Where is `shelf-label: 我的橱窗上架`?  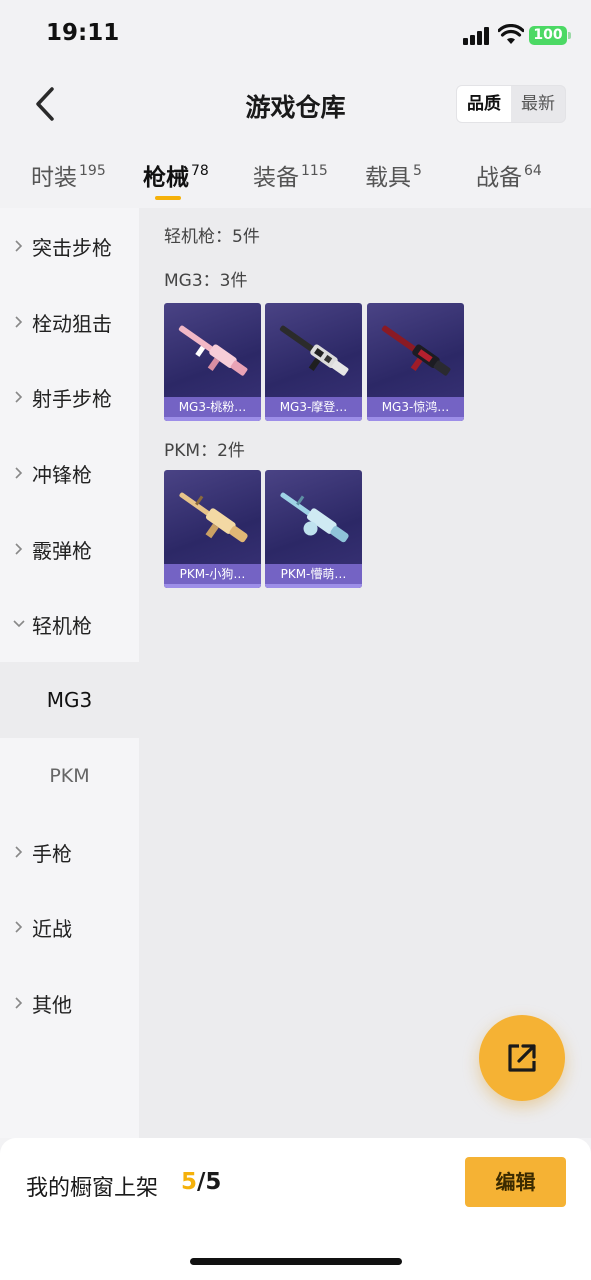
shelf-label: 我的橱窗上架 is located at coordinates (92, 1188).